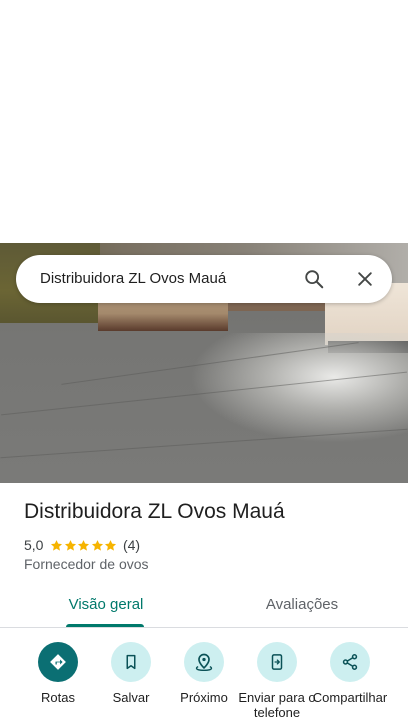  I want to click on nearby-label: Próximo, so click(204, 697).